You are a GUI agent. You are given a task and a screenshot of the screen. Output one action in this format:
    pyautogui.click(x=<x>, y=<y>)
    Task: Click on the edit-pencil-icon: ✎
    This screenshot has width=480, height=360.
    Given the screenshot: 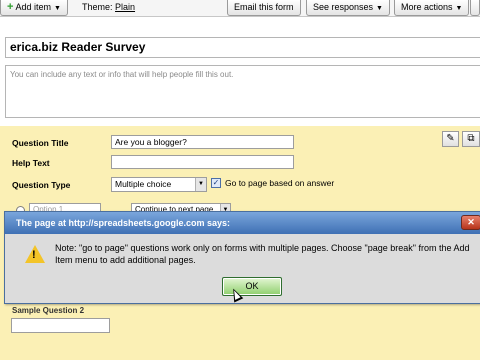 What is the action you would take?
    pyautogui.click(x=450, y=139)
    